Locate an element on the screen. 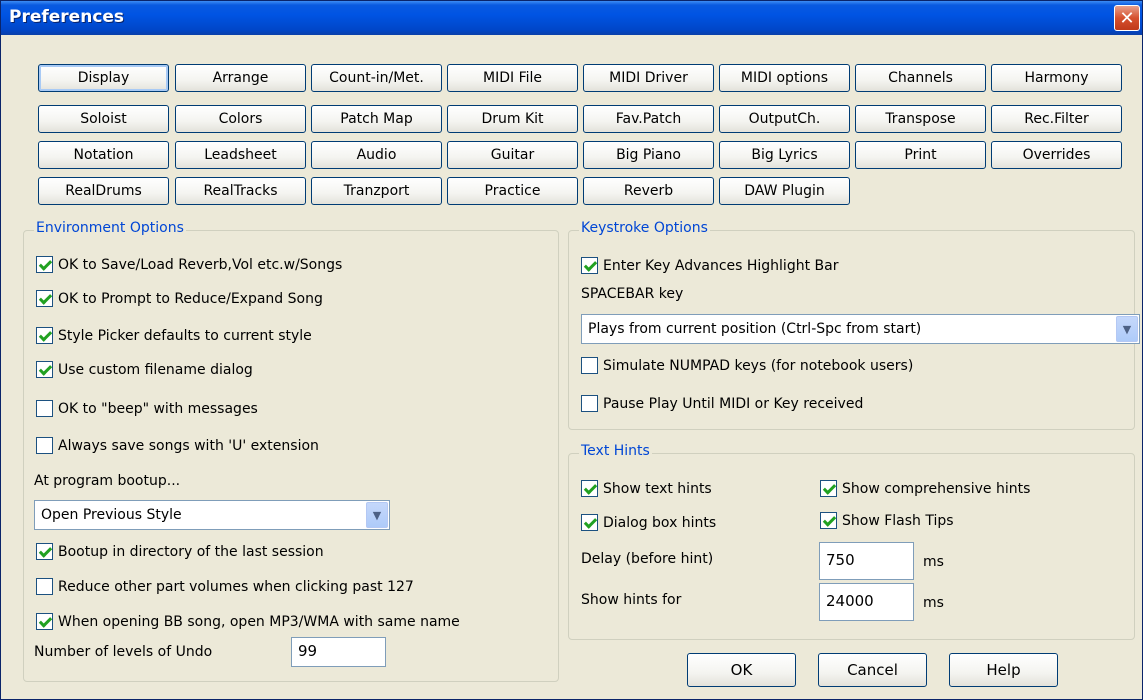  option-label: Dialog box hints is located at coordinates (660, 522).